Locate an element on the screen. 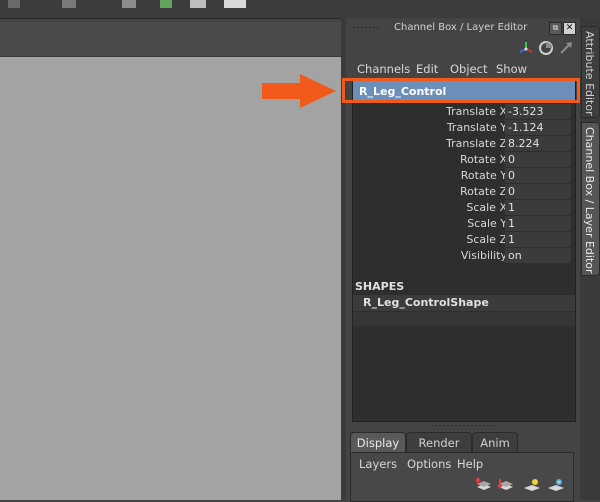 This screenshot has height=502, width=600. shape-node-row: R_Leg_ControlShape is located at coordinates (464, 303).